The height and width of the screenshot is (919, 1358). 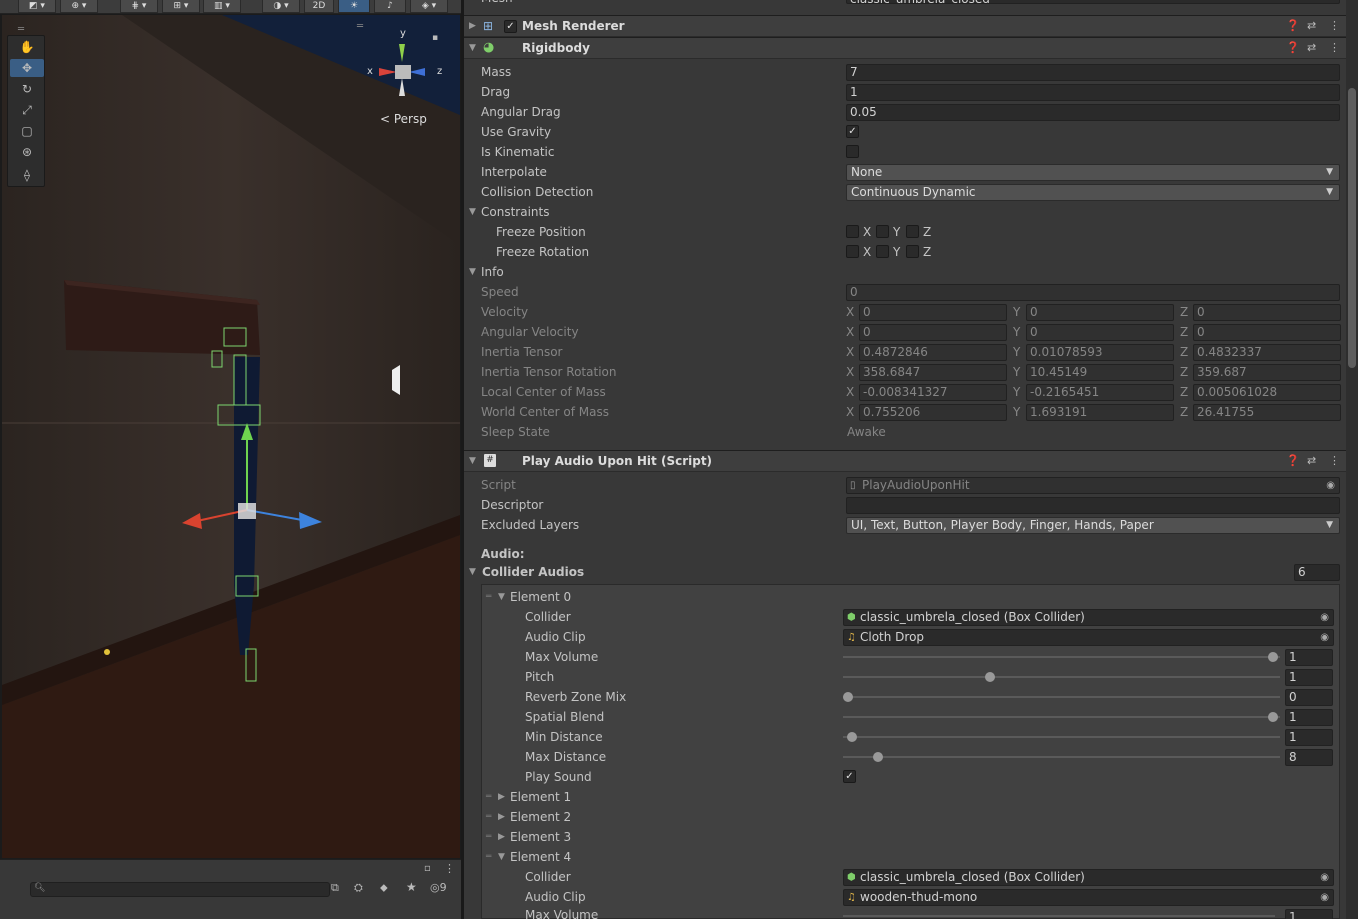 I want to click on audio-toggle-icon: ♪, so click(x=390, y=6).